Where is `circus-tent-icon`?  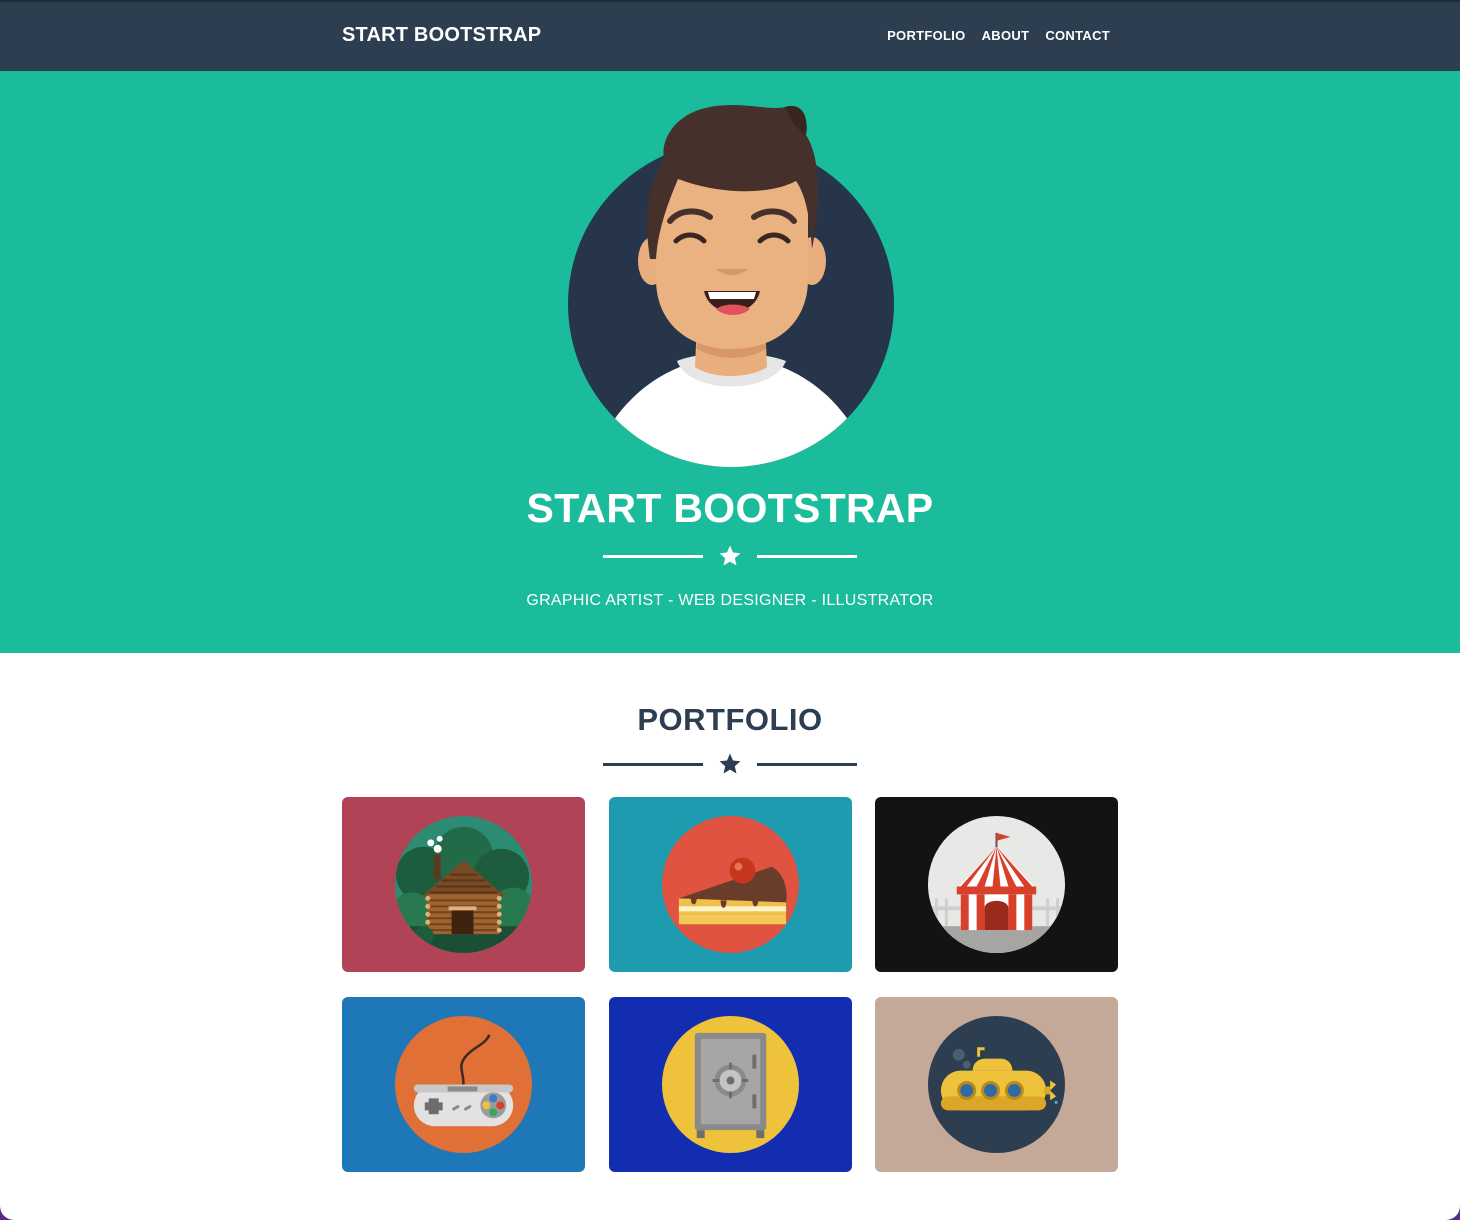
circus-tent-icon is located at coordinates (996, 884).